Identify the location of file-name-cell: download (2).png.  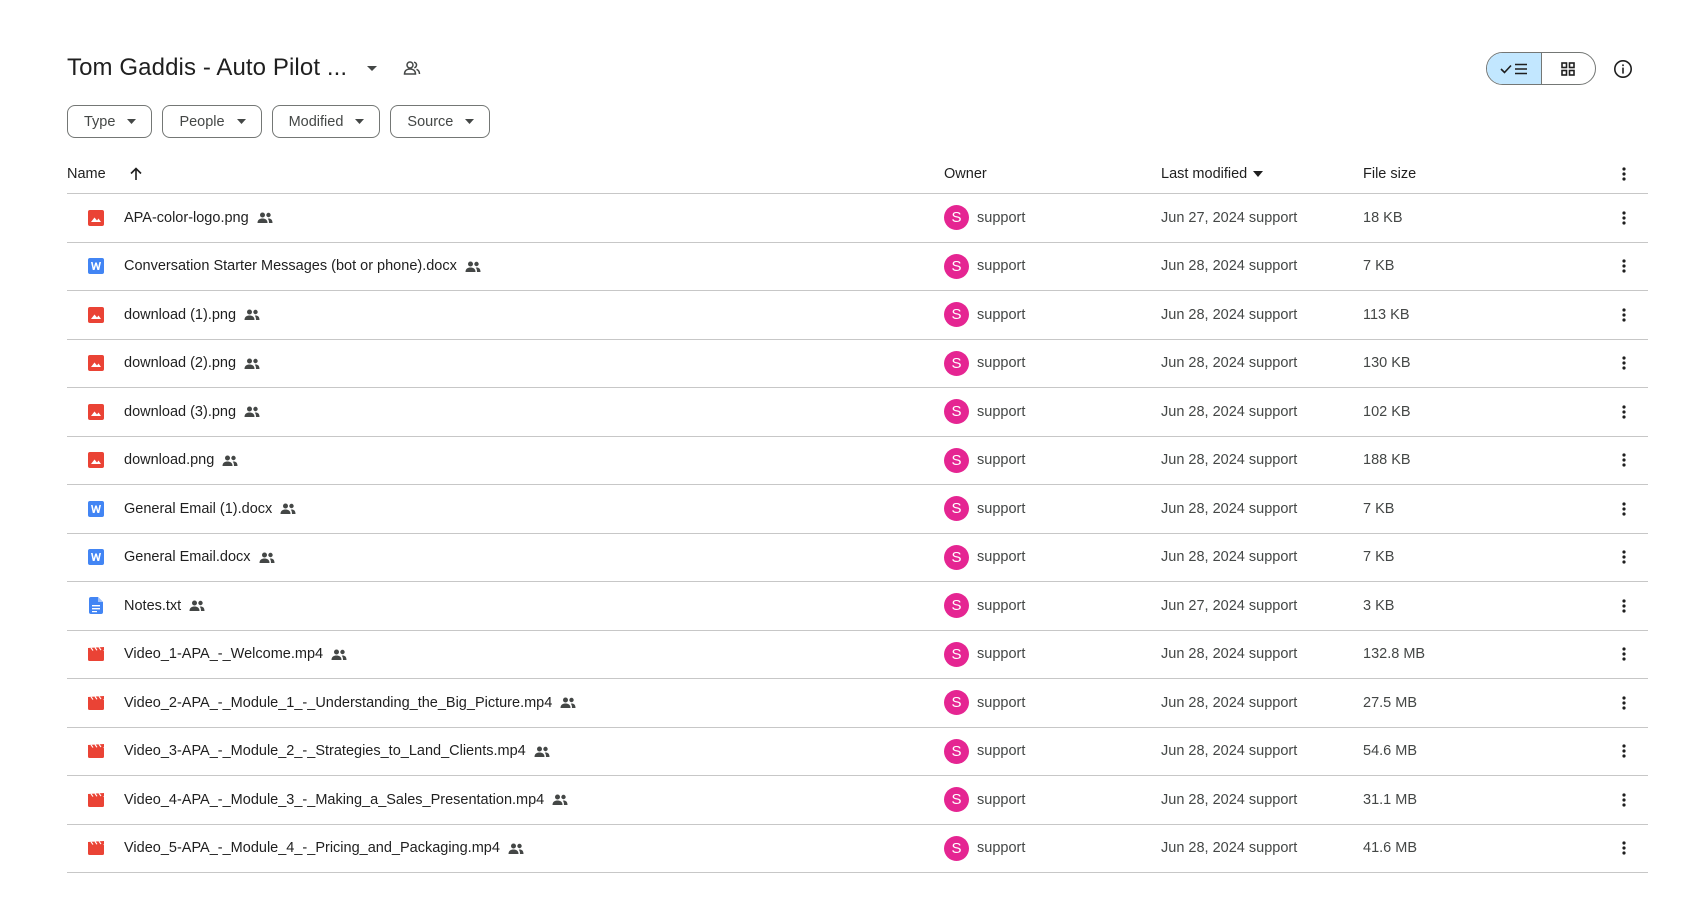
(194, 363).